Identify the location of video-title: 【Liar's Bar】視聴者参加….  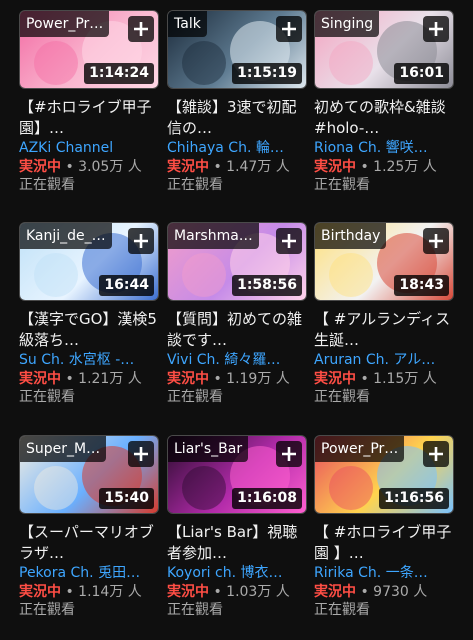
(237, 543).